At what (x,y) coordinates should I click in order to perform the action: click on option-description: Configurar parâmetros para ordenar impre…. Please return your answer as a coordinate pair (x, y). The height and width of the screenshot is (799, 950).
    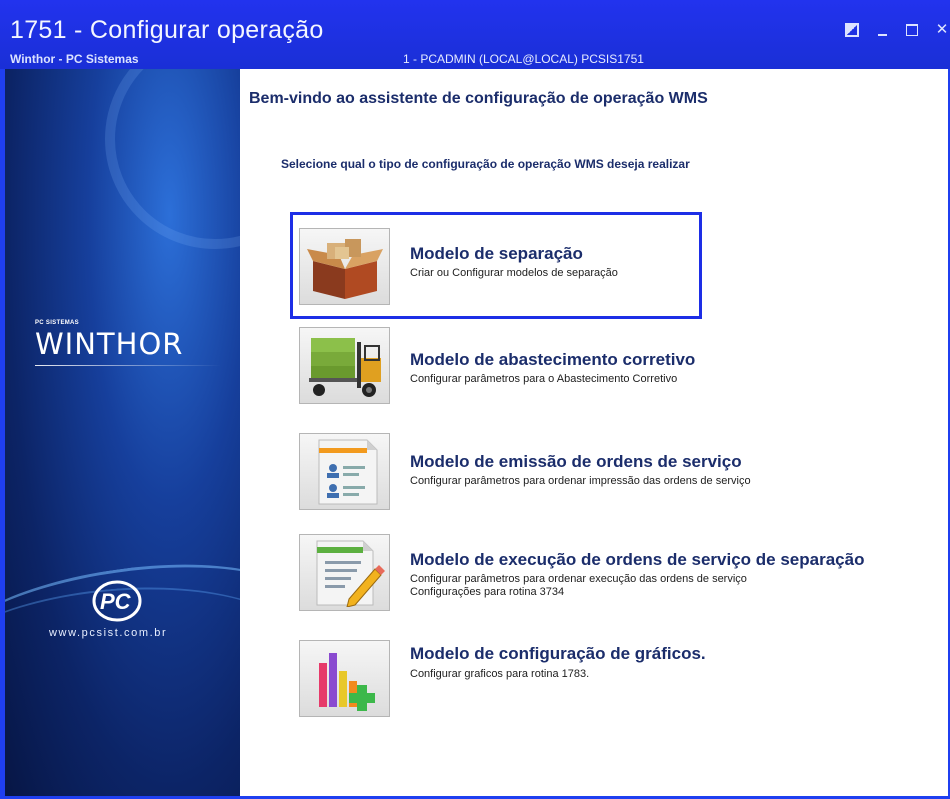
    Looking at the image, I should click on (580, 481).